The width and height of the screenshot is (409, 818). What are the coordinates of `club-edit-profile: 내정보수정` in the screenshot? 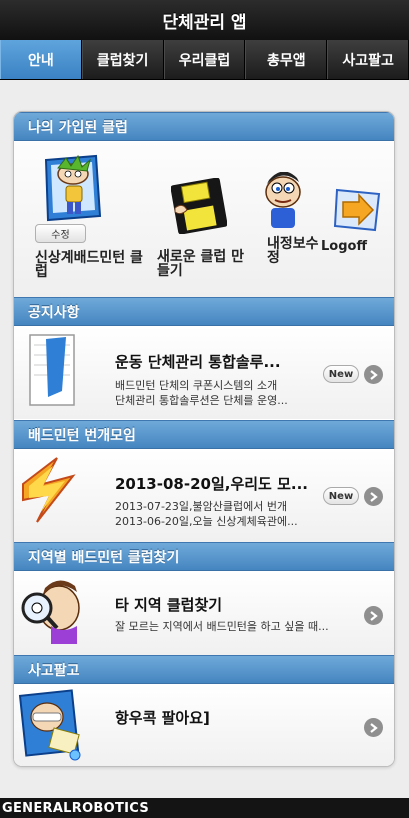 It's located at (283, 219).